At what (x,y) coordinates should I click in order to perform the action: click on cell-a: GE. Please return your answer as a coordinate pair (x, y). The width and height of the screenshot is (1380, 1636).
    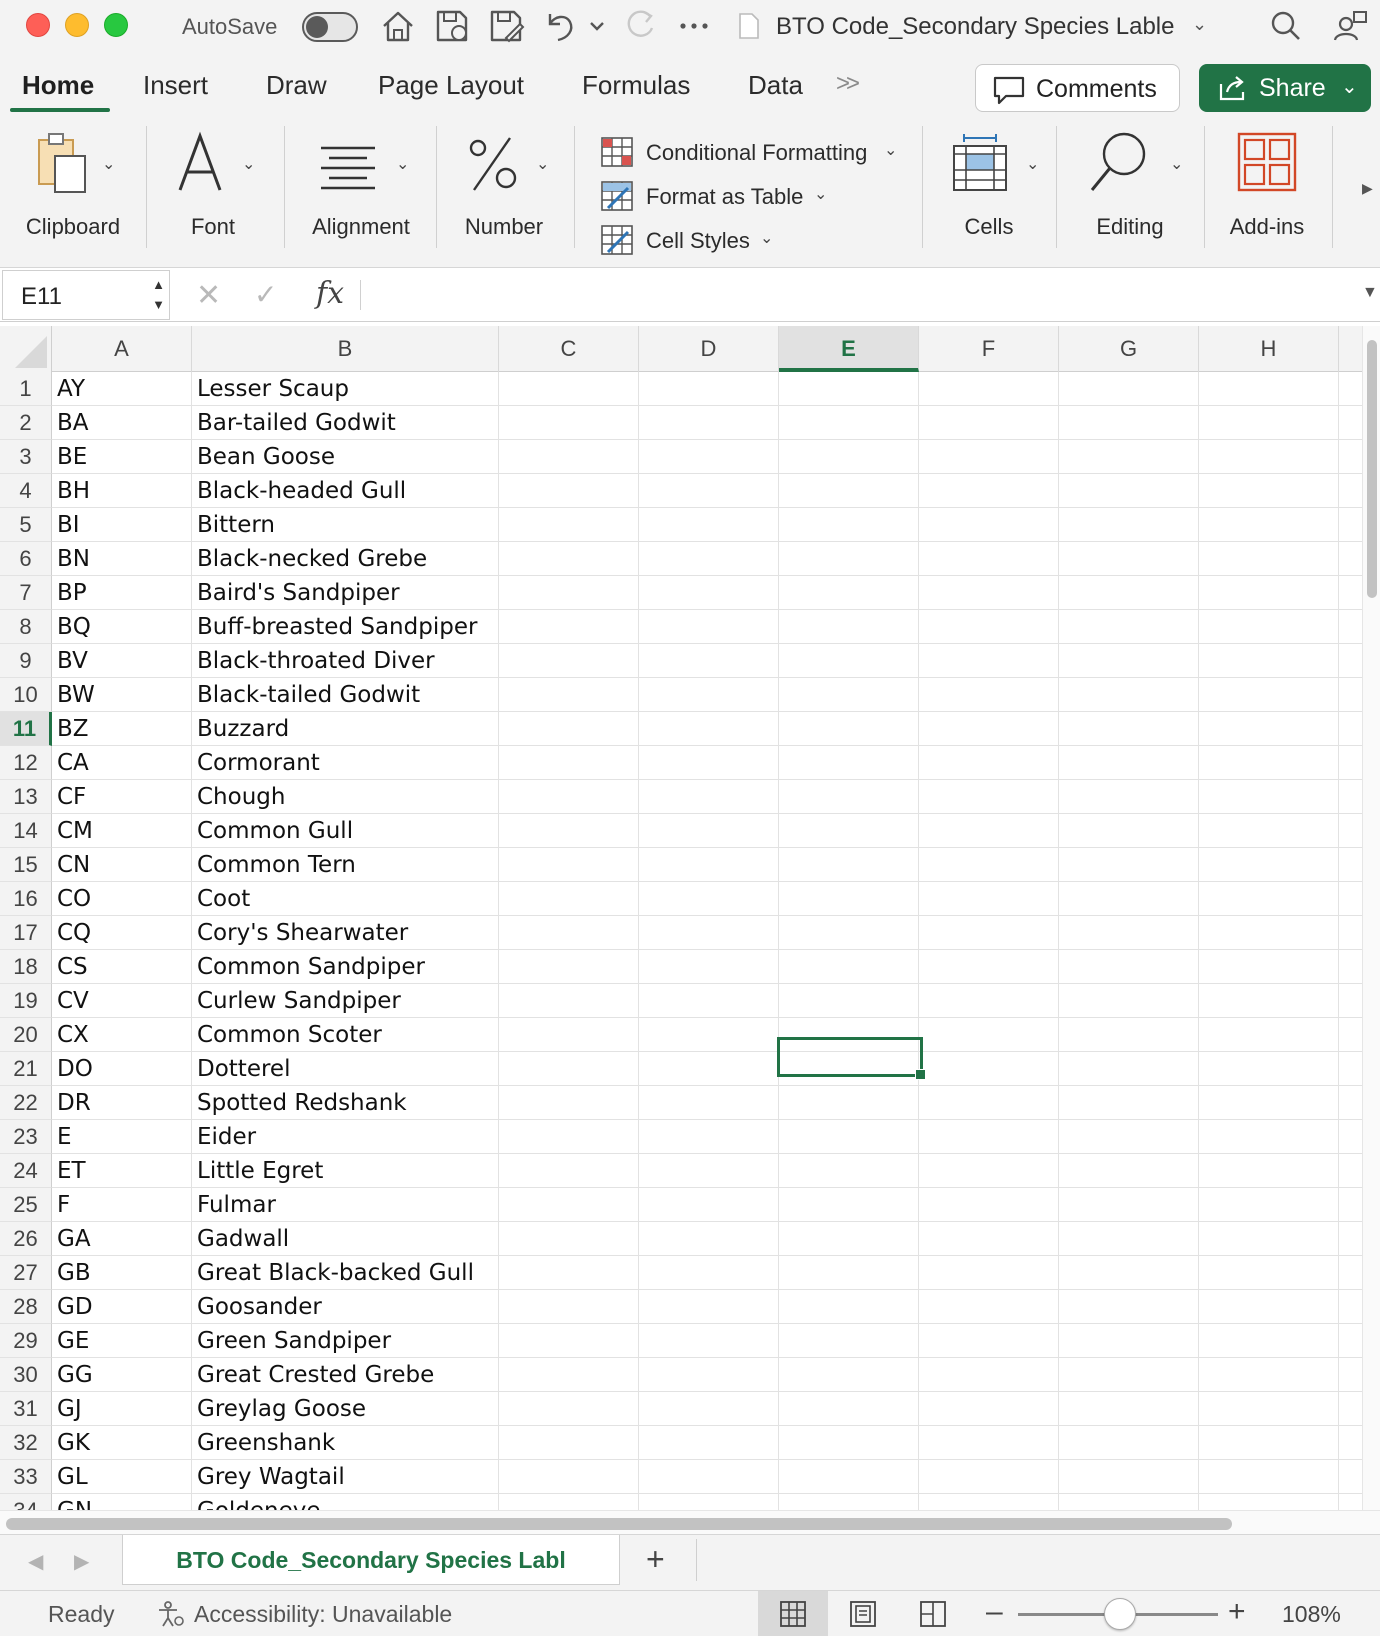
    Looking at the image, I should click on (122, 1341).